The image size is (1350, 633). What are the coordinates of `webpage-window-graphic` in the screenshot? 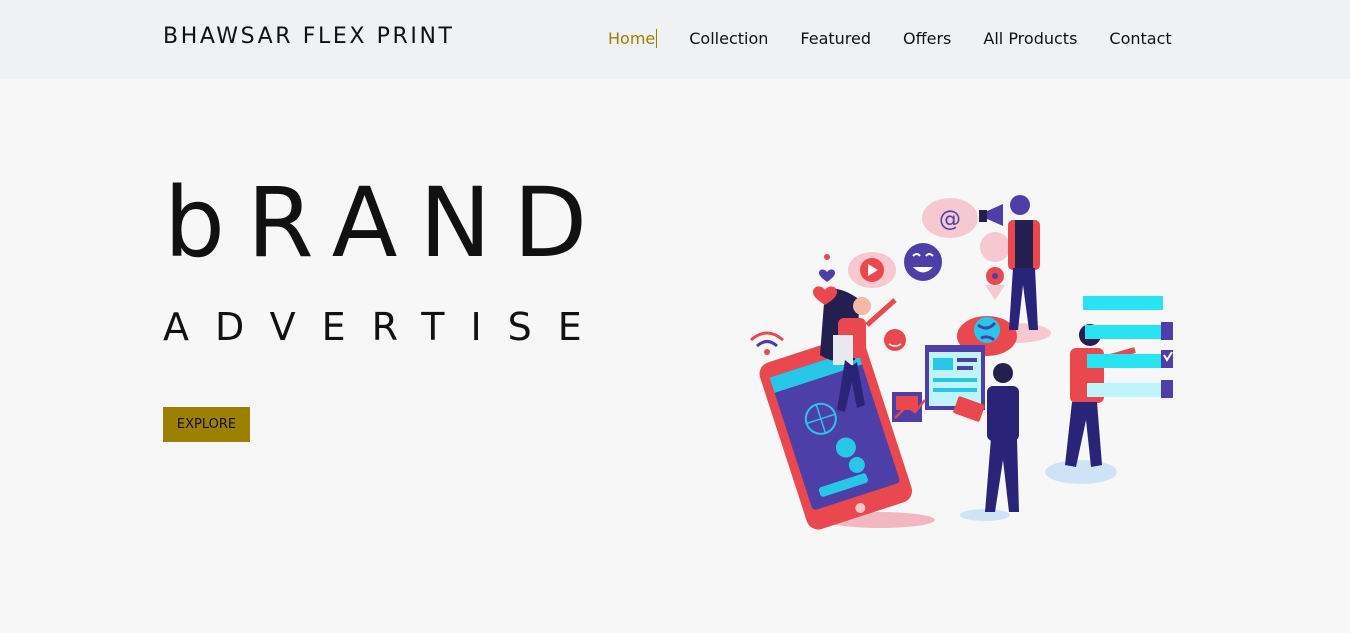 It's located at (955, 377).